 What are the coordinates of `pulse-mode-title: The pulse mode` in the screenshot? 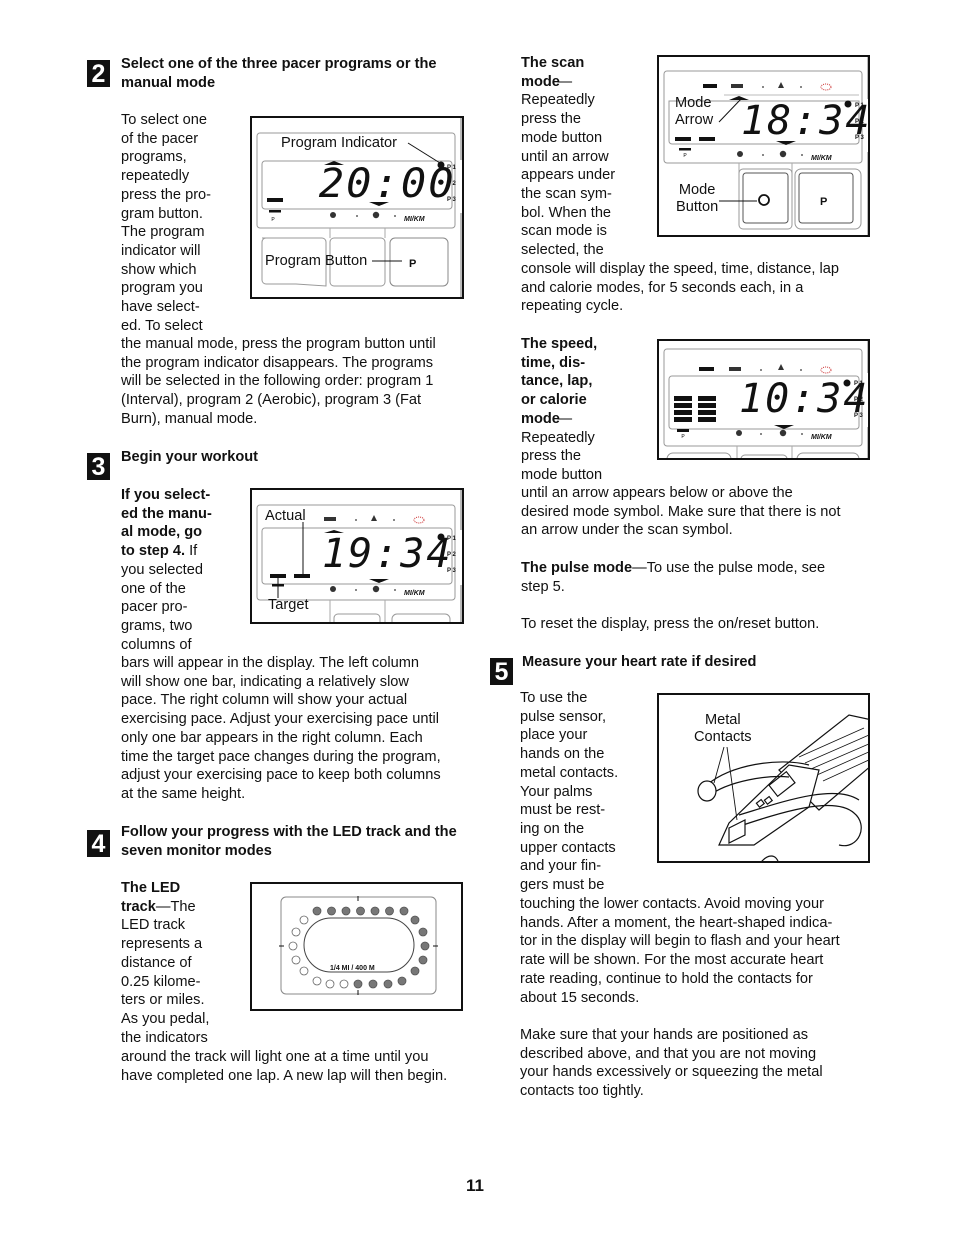 It's located at (577, 568).